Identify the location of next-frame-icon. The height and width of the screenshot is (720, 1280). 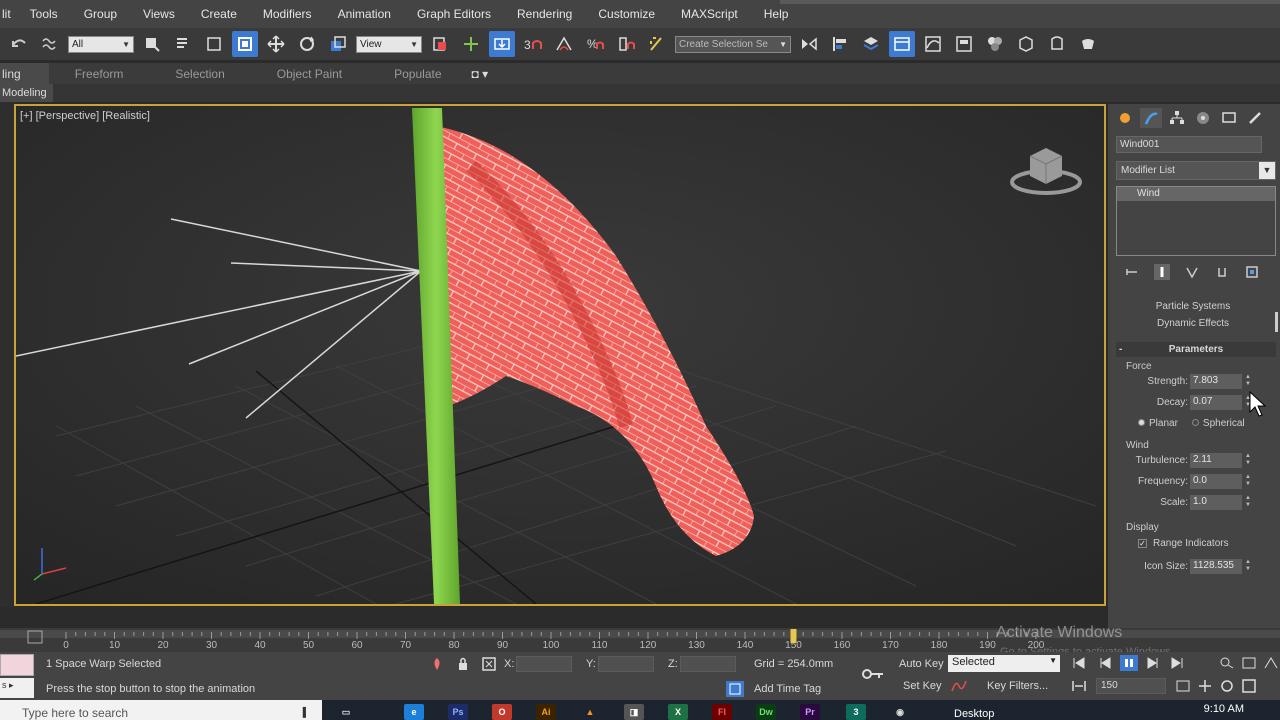
(1153, 663).